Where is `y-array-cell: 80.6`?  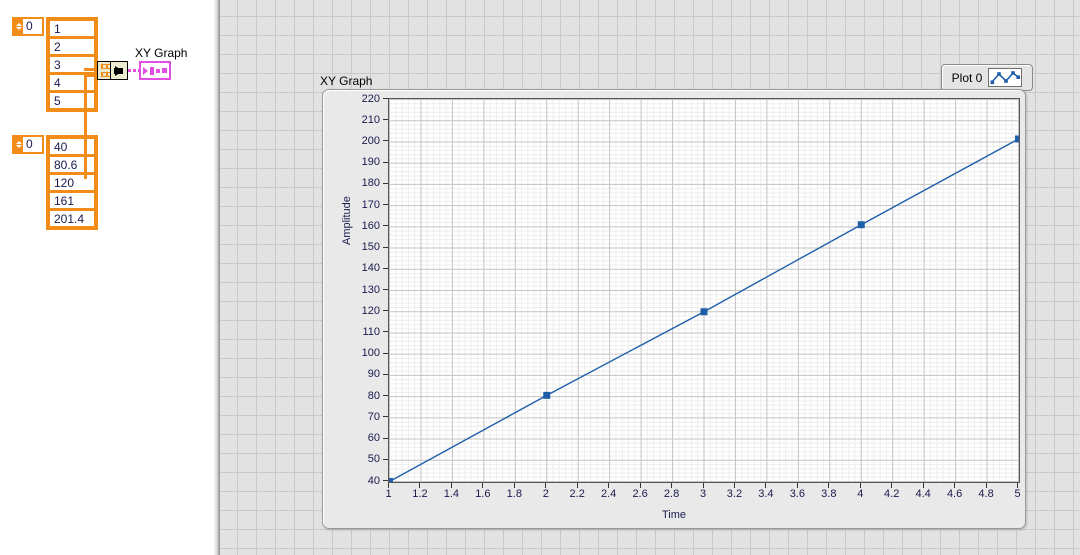
y-array-cell: 80.6 is located at coordinates (72, 164).